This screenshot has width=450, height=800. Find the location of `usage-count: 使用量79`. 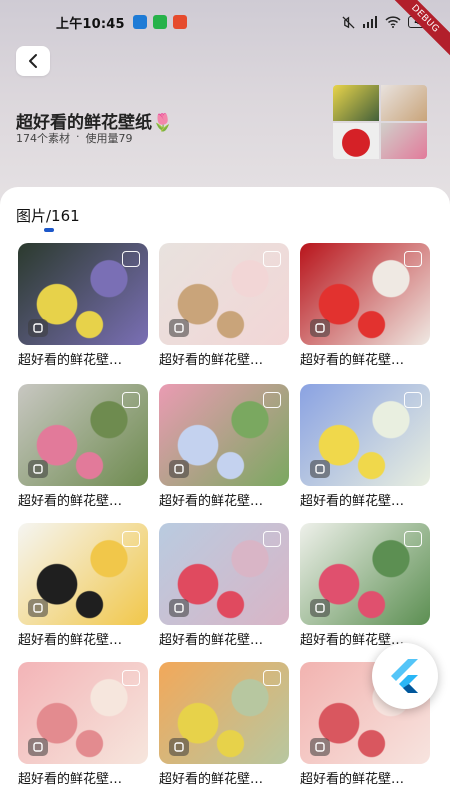

usage-count: 使用量79 is located at coordinates (109, 138).